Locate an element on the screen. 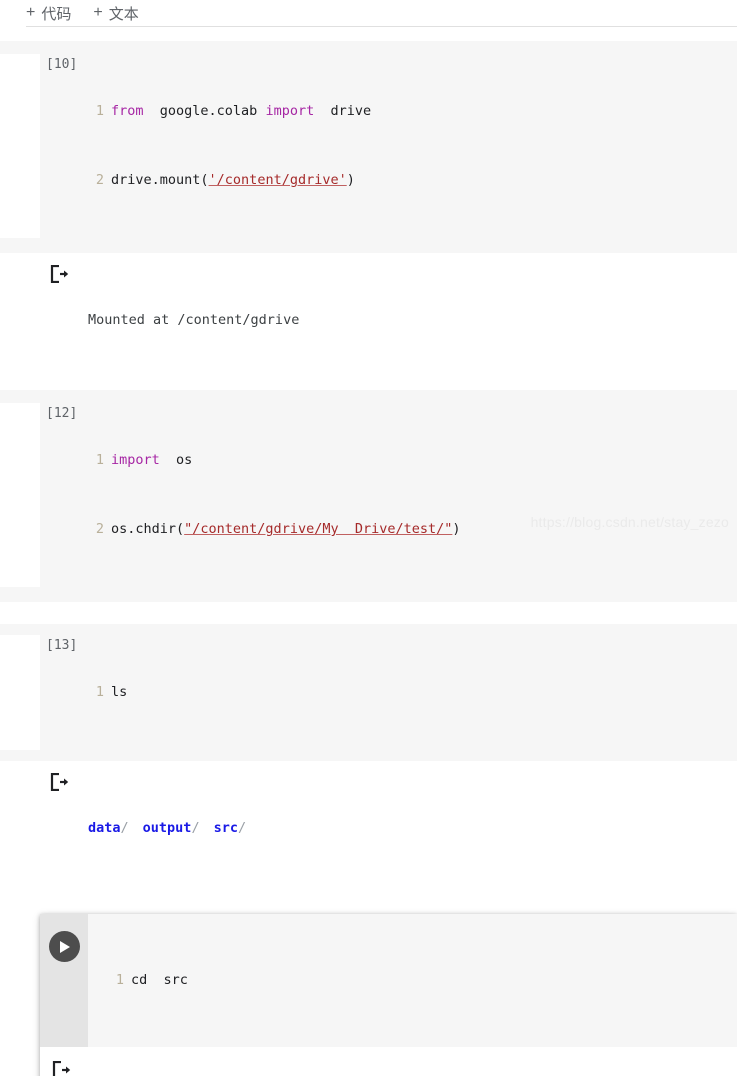 The width and height of the screenshot is (737, 1076). code-token: google.colab is located at coordinates (204, 111).